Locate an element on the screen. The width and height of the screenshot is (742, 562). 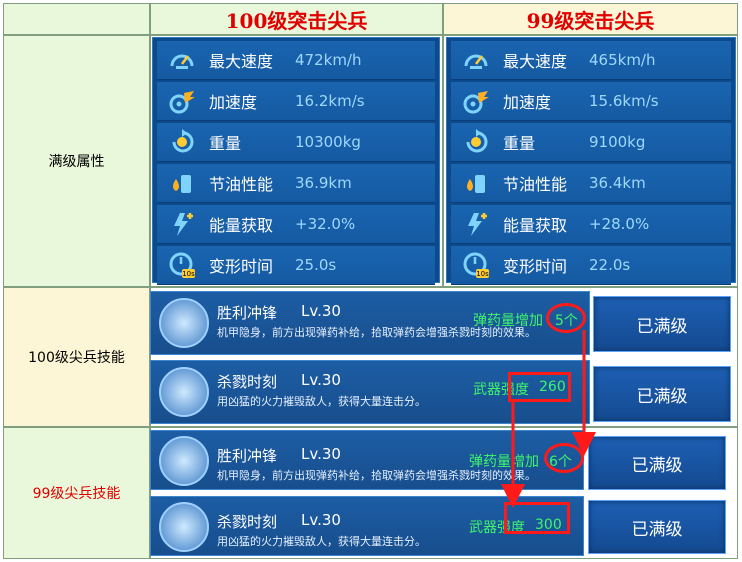
header-99: 99级突击尖兵 is located at coordinates (590, 19).